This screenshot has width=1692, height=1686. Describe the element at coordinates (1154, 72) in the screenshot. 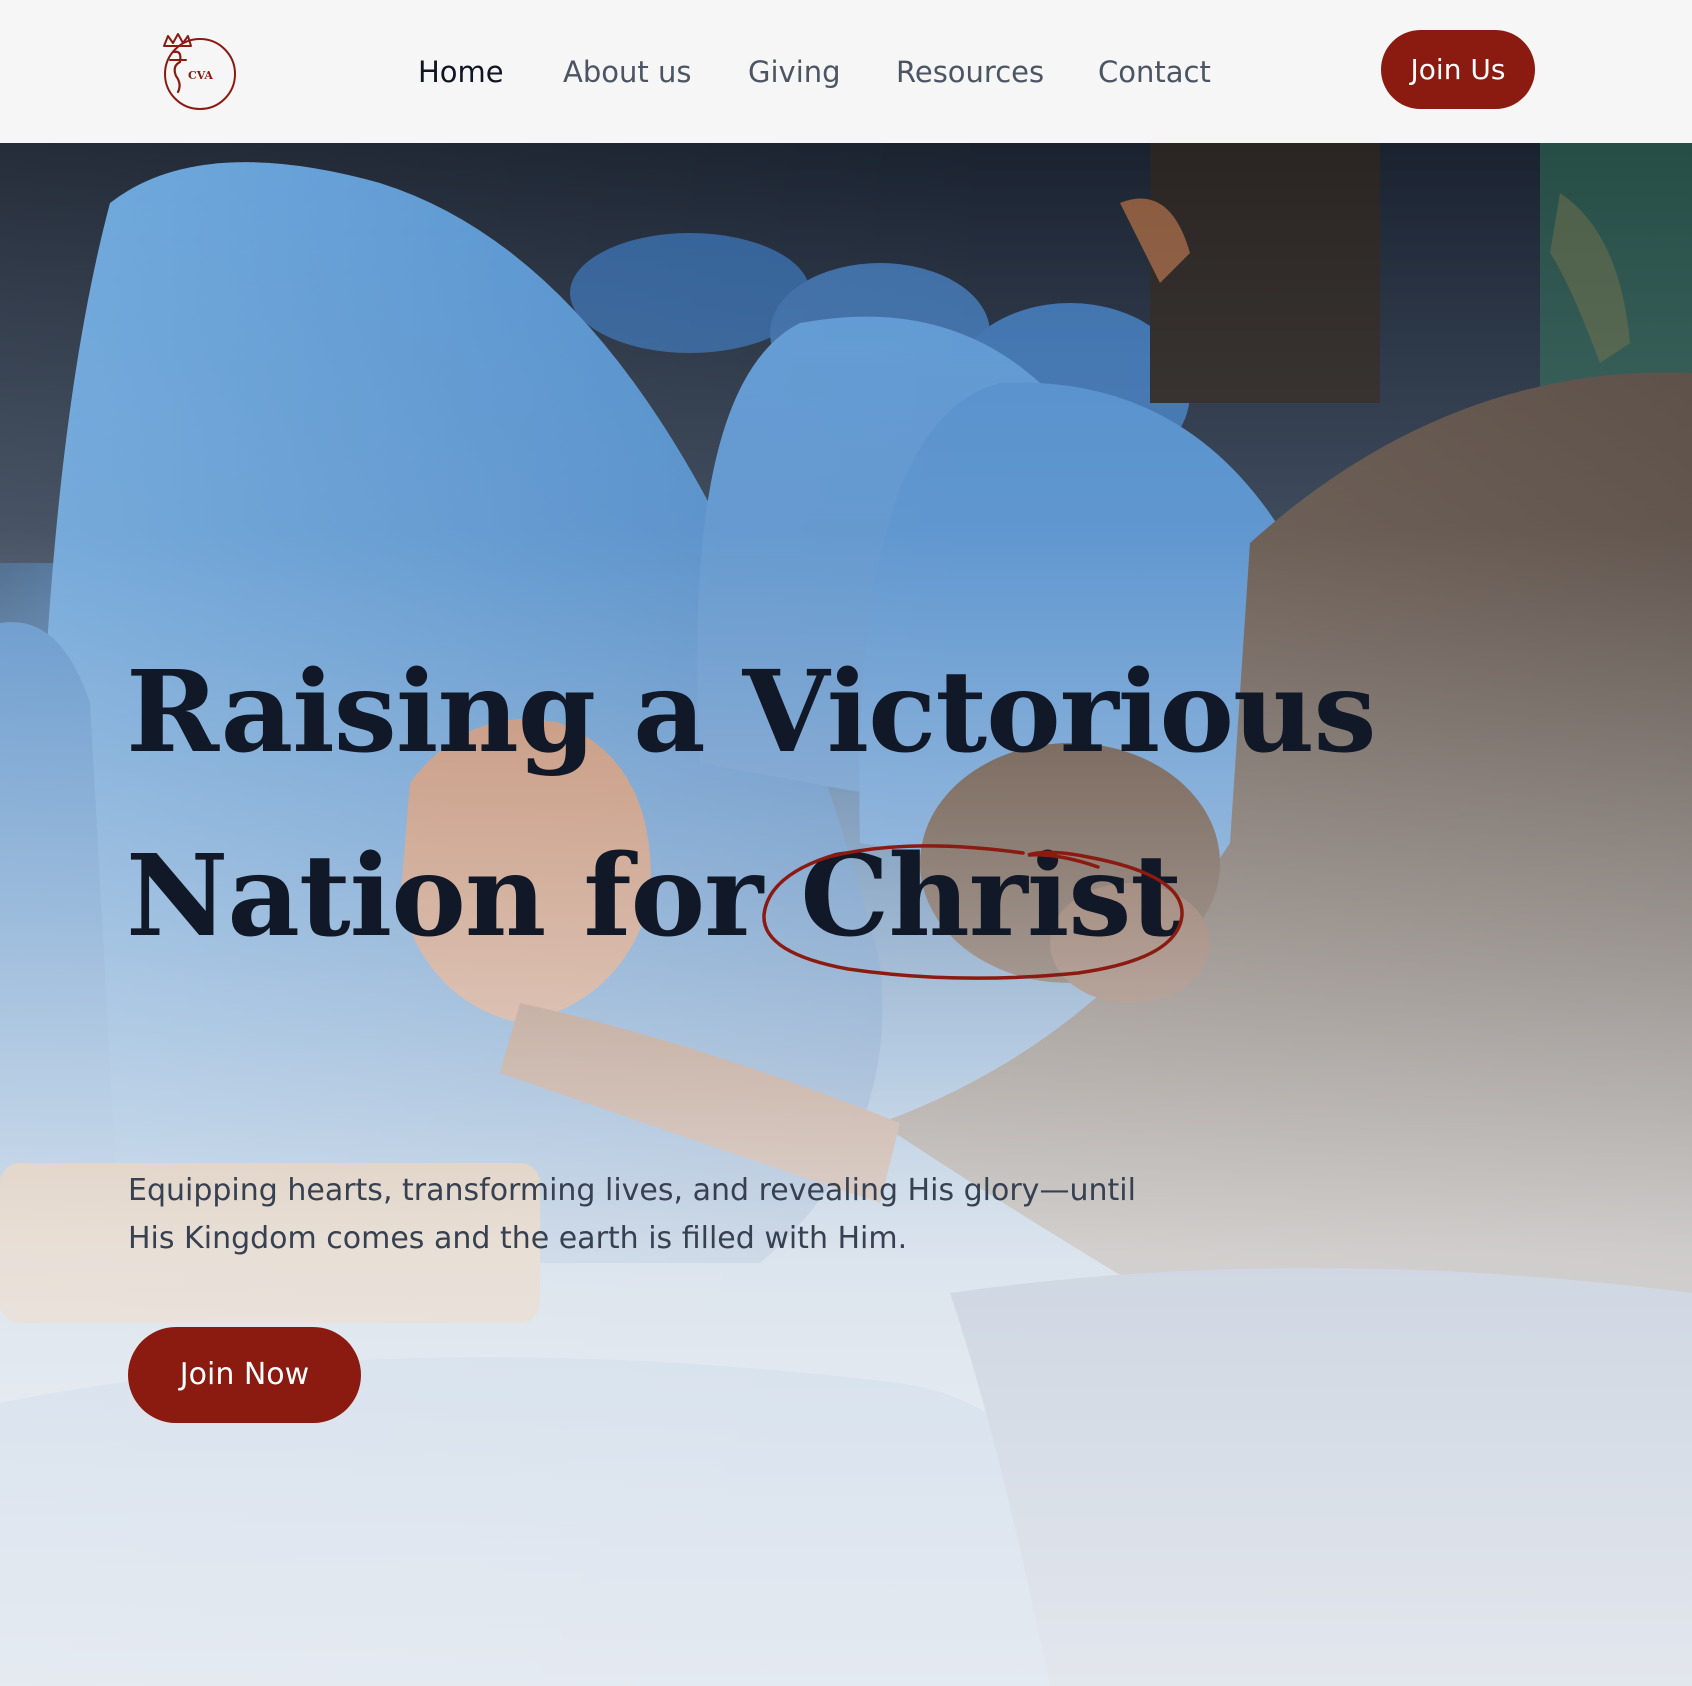

I see `nav-link-contact: Contact` at that location.